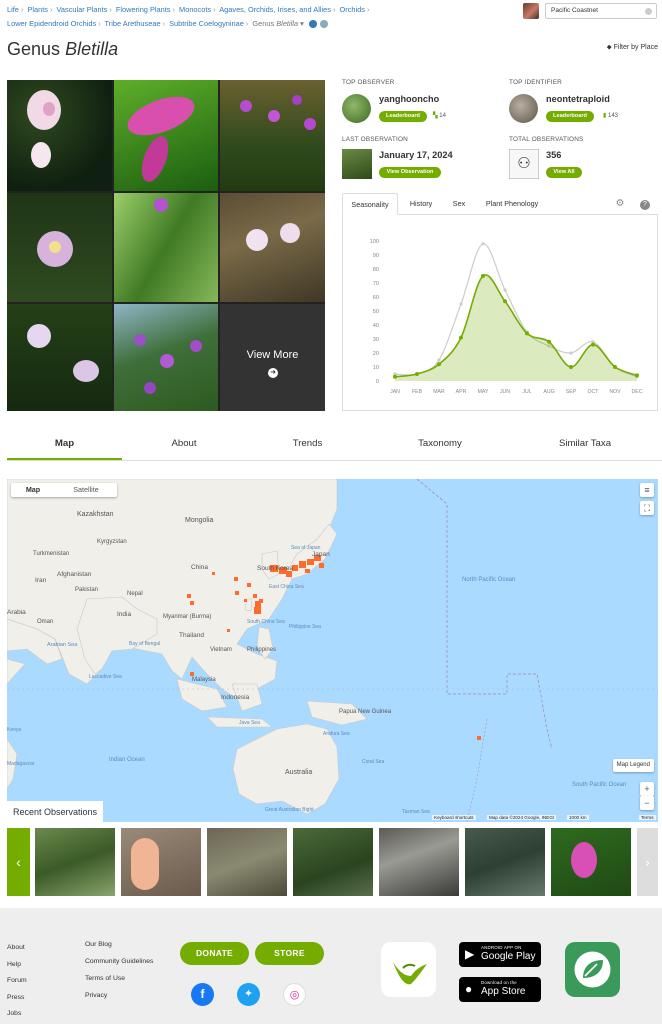 The image size is (662, 1024). What do you see at coordinates (294, 994) in the screenshot?
I see `instagram-icon: ◎` at bounding box center [294, 994].